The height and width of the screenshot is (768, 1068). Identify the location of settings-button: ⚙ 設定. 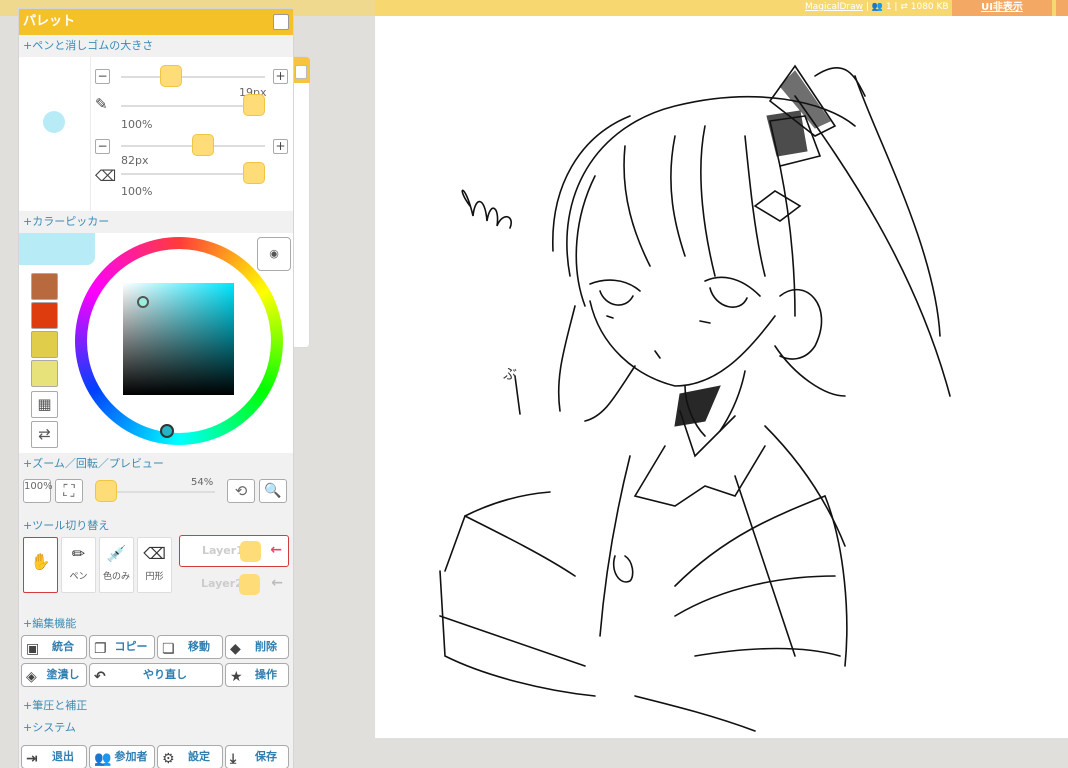
(190, 756).